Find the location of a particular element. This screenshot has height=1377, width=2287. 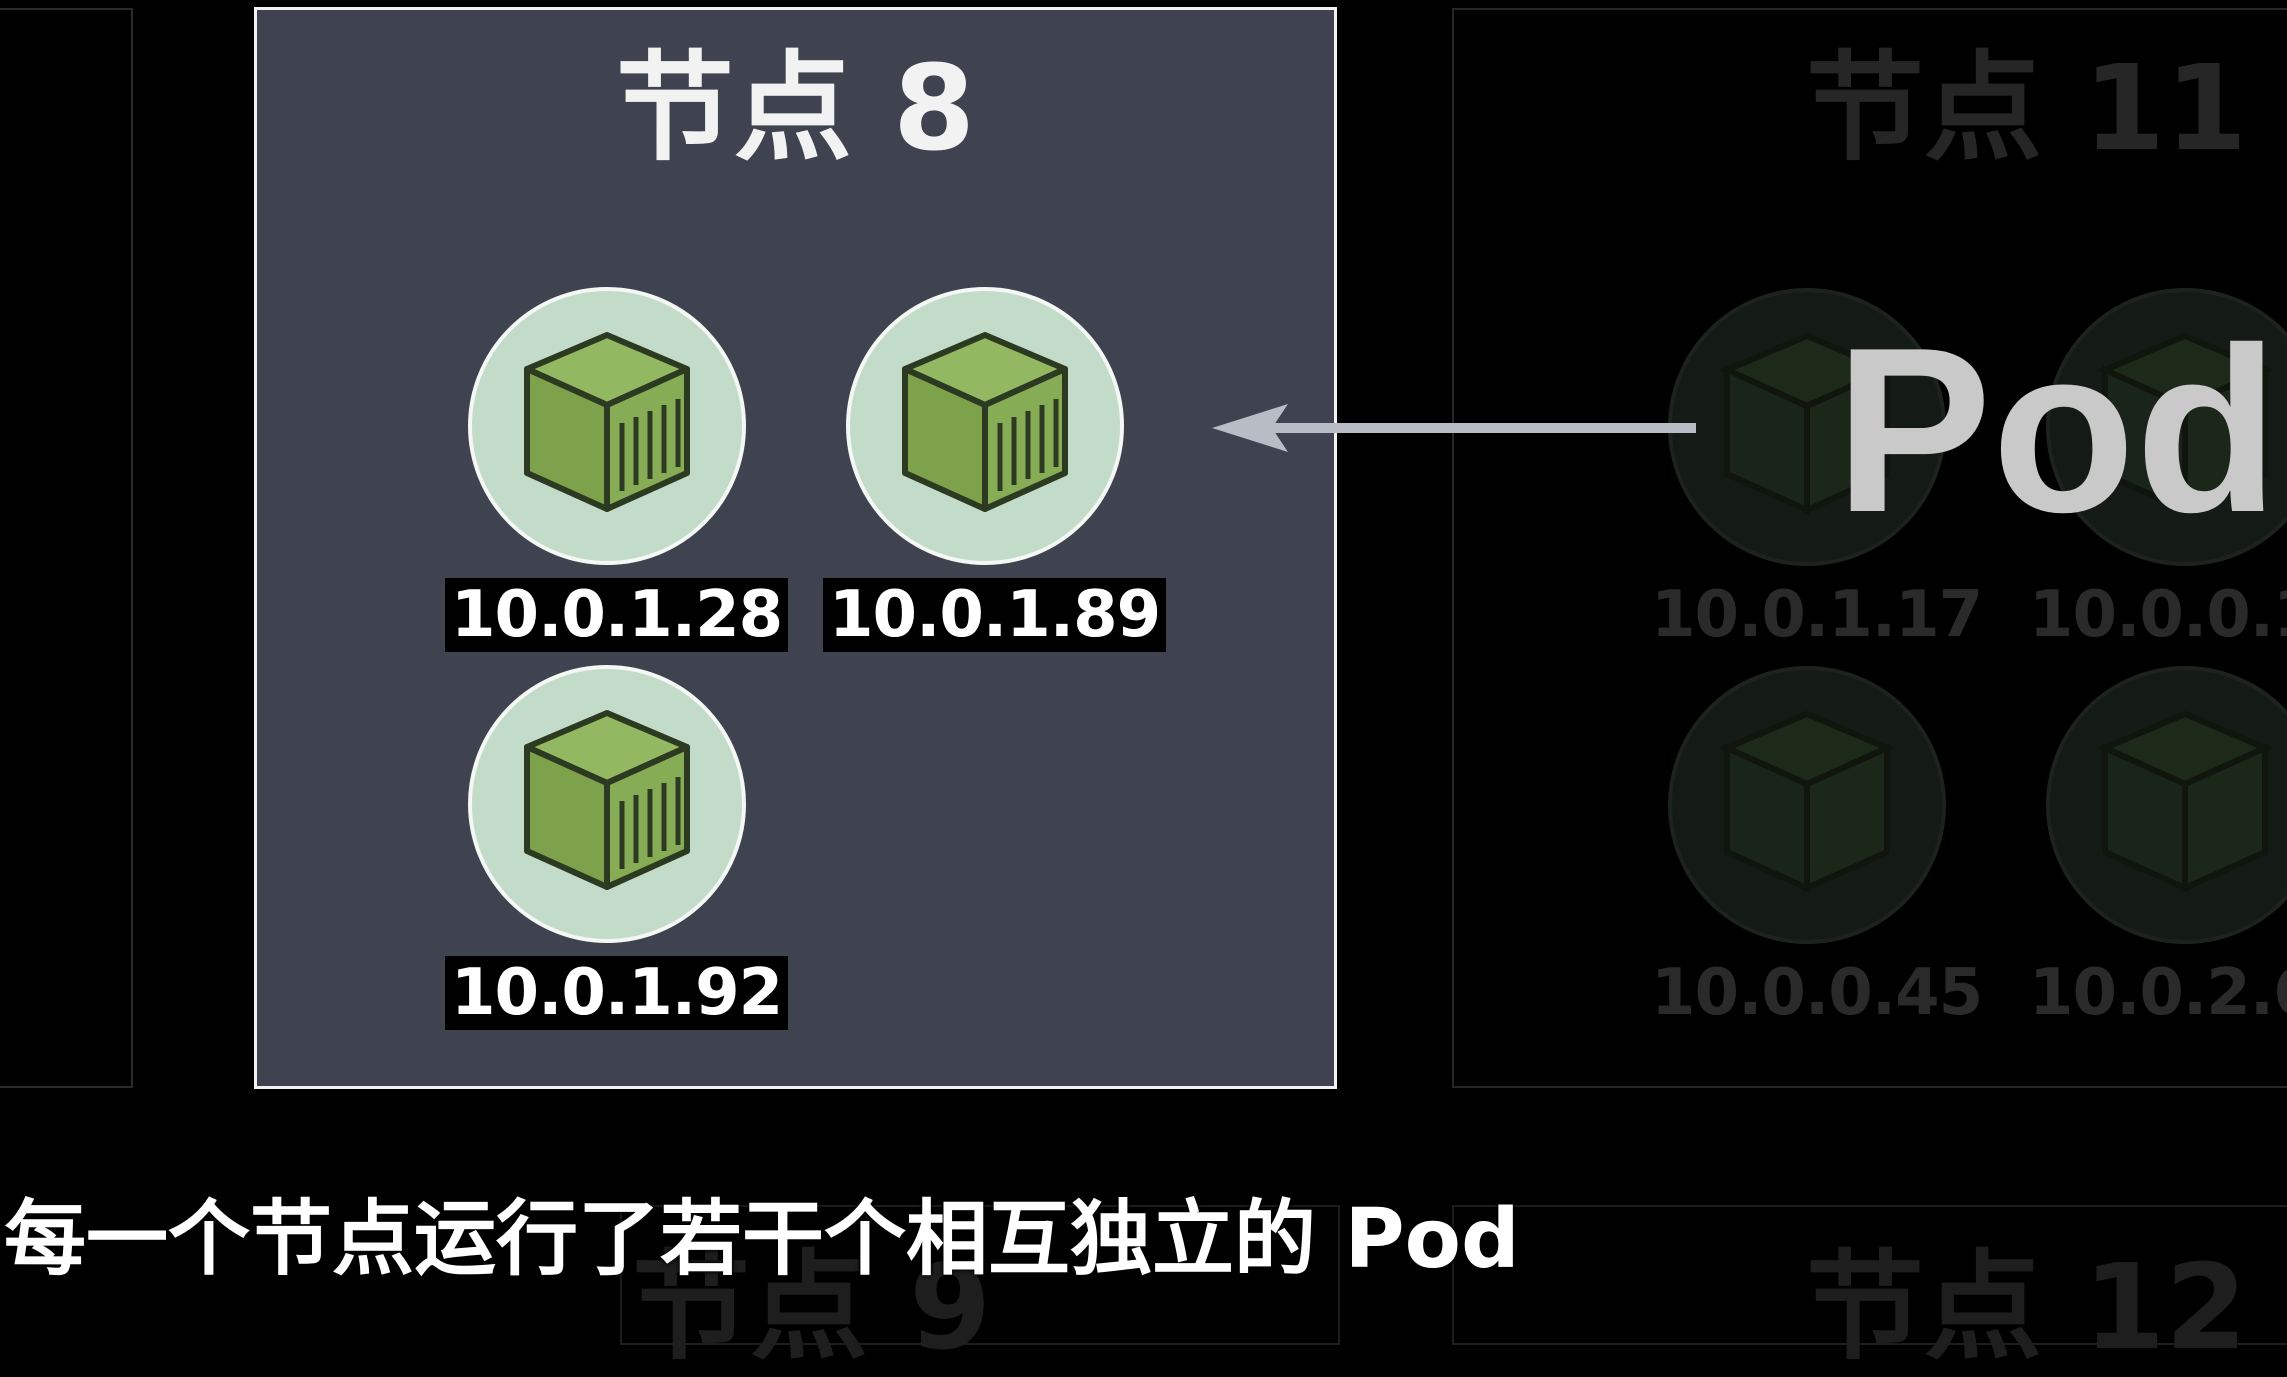

pod-dimmed is located at coordinates (1807, 805).